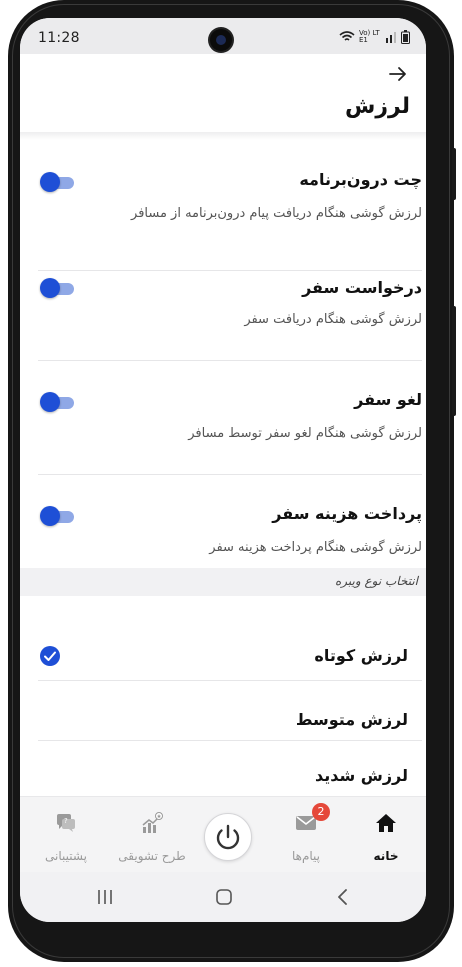  I want to click on battery-icon, so click(405, 37).